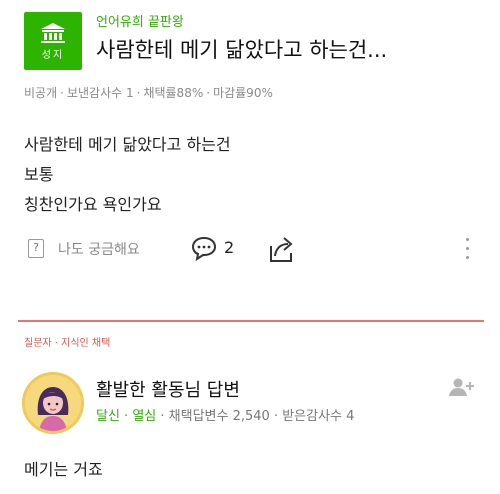 This screenshot has height=494, width=500. What do you see at coordinates (140, 20) in the screenshot?
I see `user-level: 언어유희 끝판왕` at bounding box center [140, 20].